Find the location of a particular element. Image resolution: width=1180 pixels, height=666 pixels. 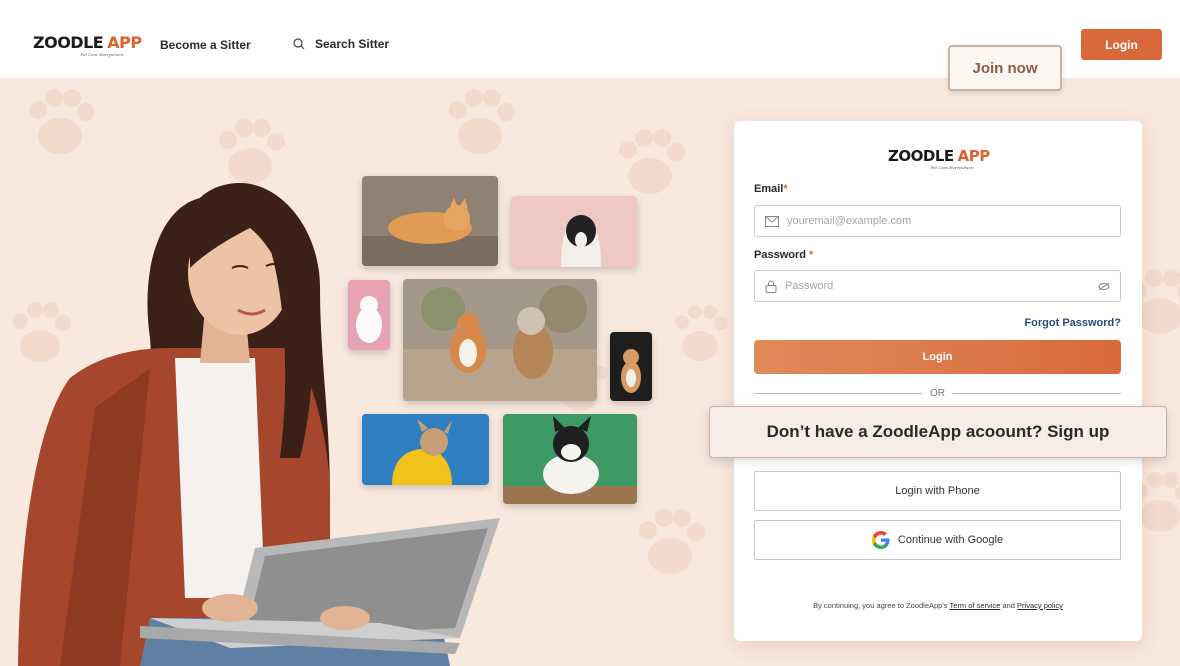

email-input is located at coordinates (953, 221).